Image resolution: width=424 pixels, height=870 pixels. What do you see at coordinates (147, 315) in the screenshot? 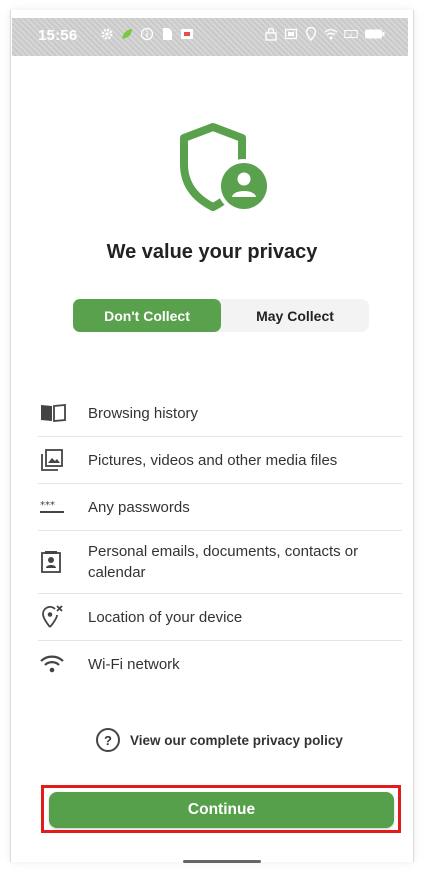
I see `tab-dont-collect: Don't Collect` at bounding box center [147, 315].